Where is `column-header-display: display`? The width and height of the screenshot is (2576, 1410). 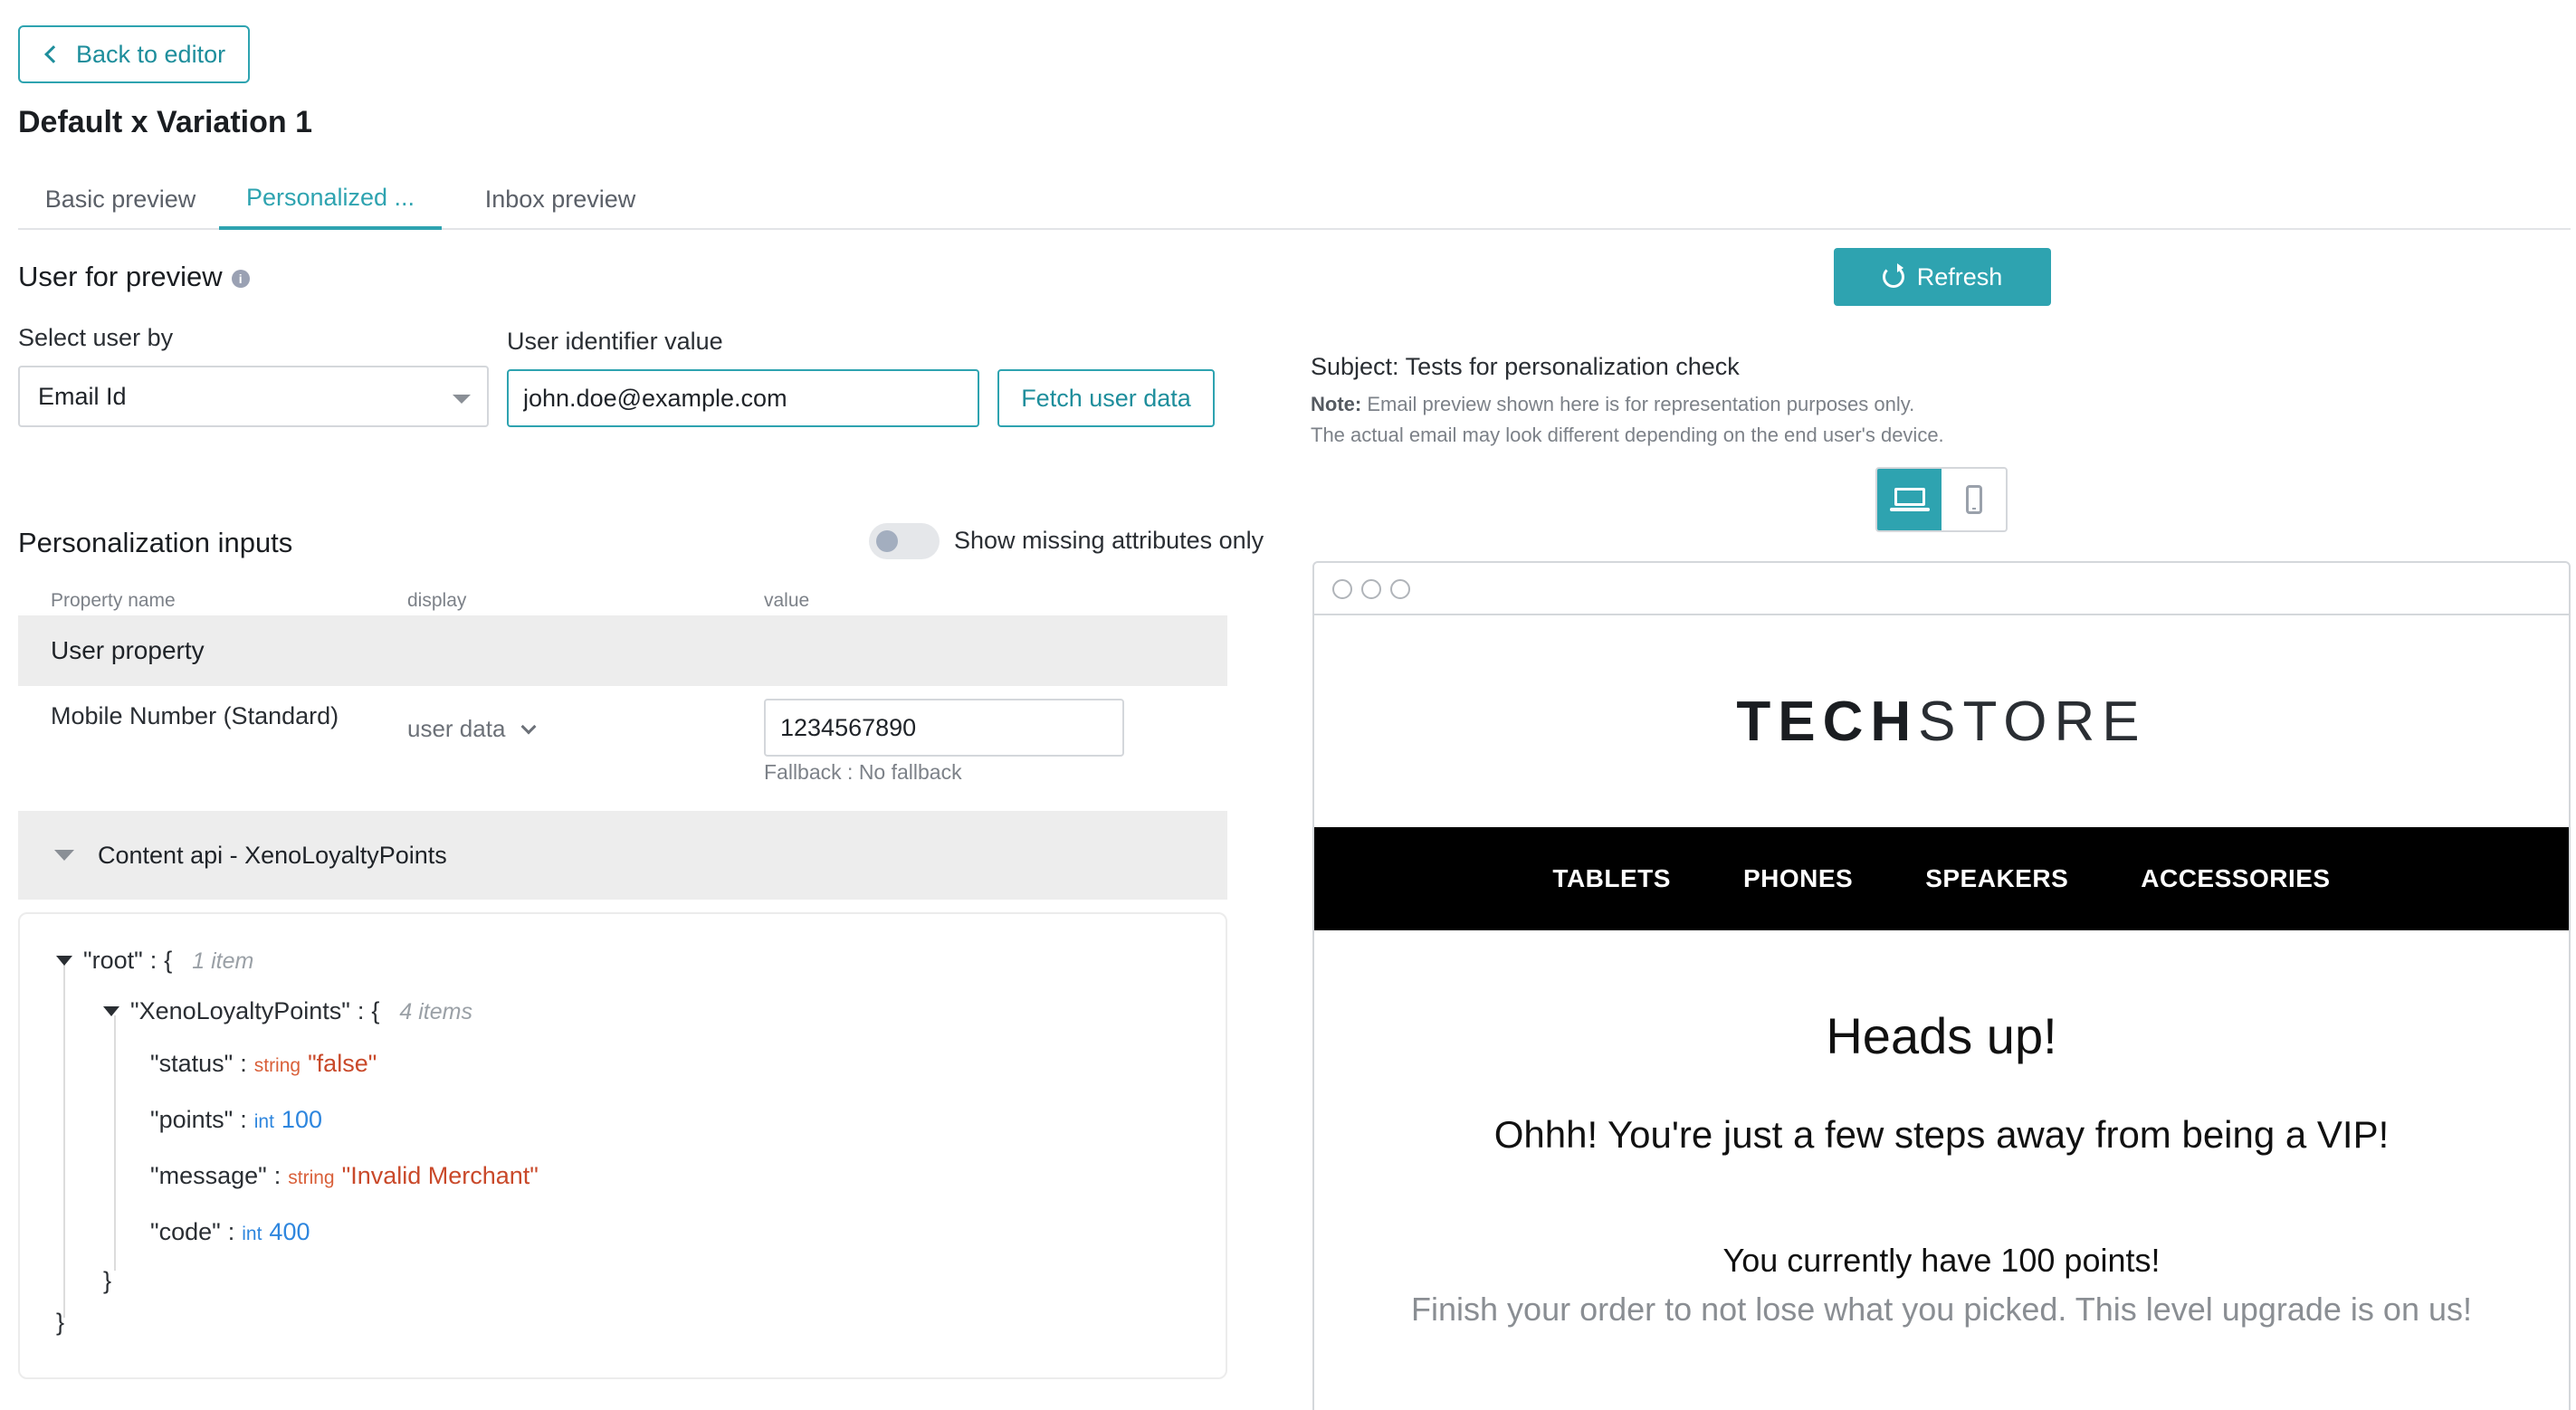
column-header-display: display is located at coordinates (437, 600).